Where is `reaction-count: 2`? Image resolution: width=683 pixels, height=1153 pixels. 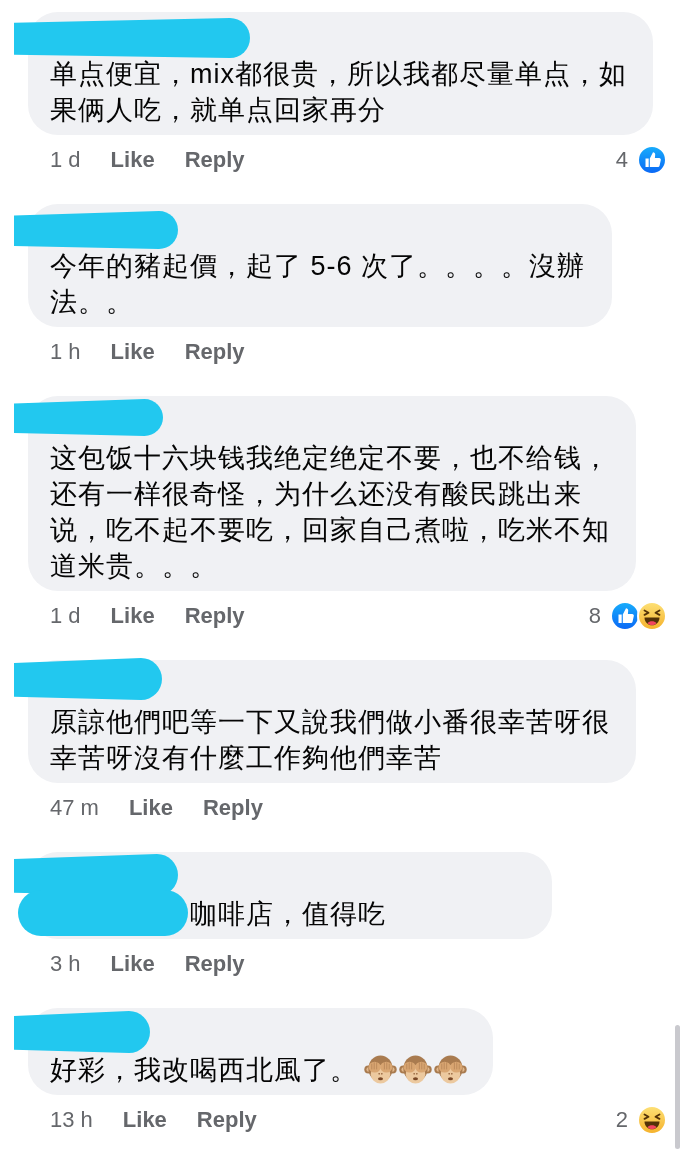 reaction-count: 2 is located at coordinates (621, 1120).